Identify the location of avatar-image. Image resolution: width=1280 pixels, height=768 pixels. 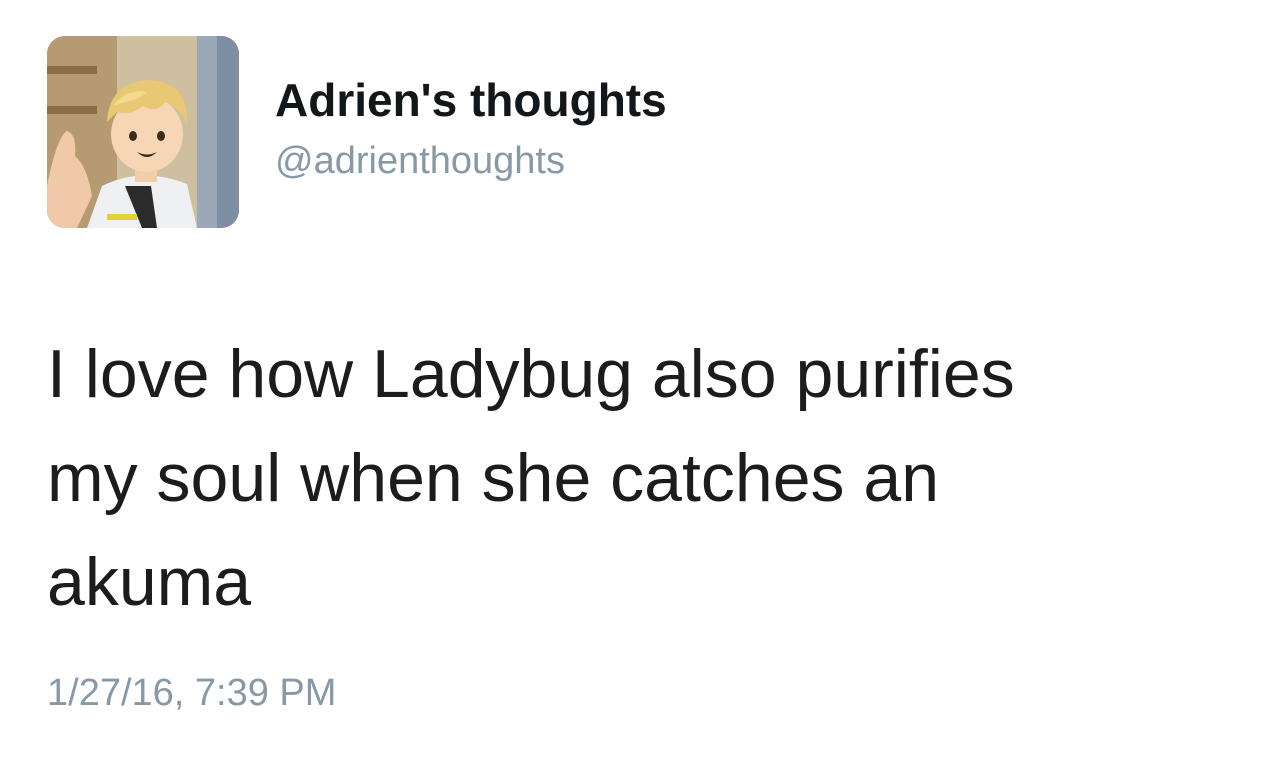
(143, 132).